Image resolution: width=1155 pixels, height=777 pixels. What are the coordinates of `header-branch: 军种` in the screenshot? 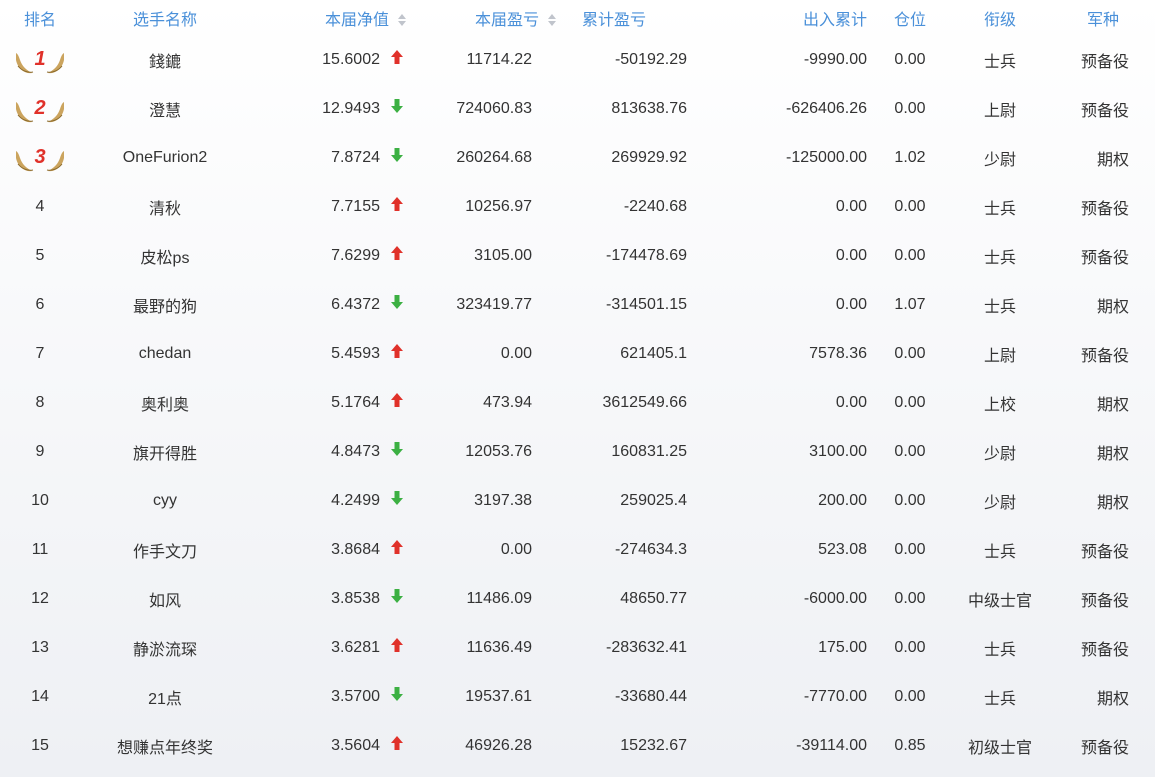 It's located at (1102, 20).